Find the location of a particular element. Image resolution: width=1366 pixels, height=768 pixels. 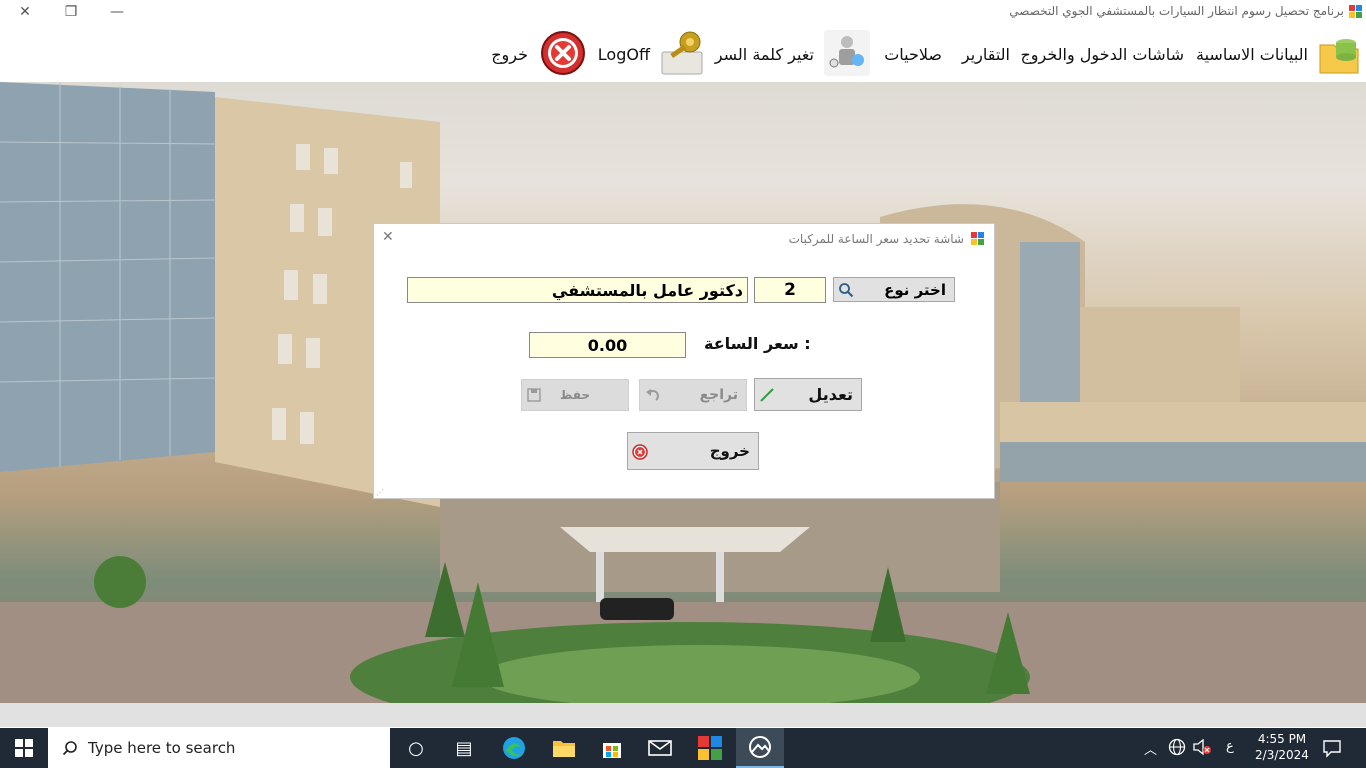

start-button is located at coordinates (24, 748).